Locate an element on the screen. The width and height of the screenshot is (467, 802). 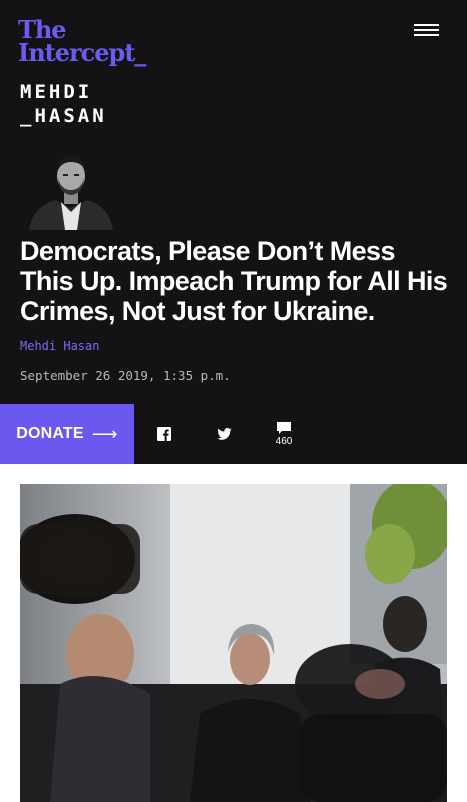
donate-label: DONATE is located at coordinates (50, 433).